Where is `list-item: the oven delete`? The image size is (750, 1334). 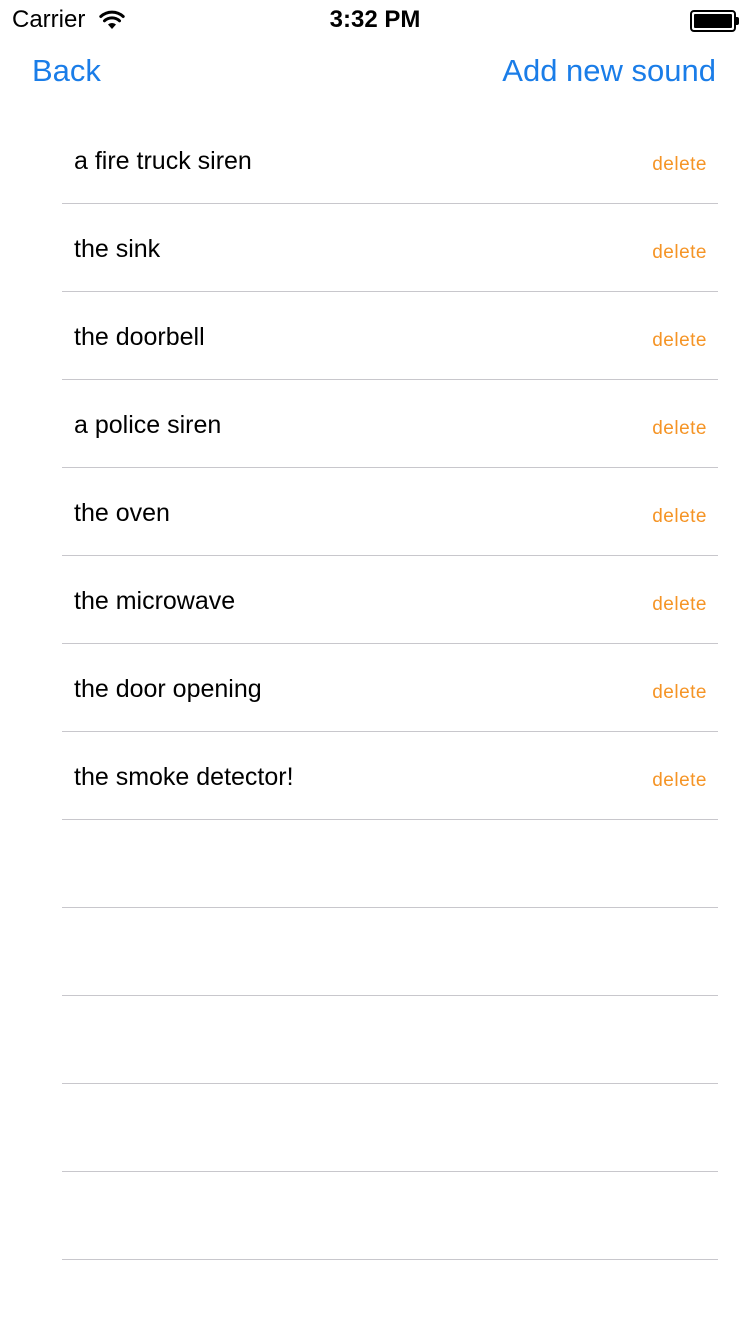 list-item: the oven delete is located at coordinates (390, 512).